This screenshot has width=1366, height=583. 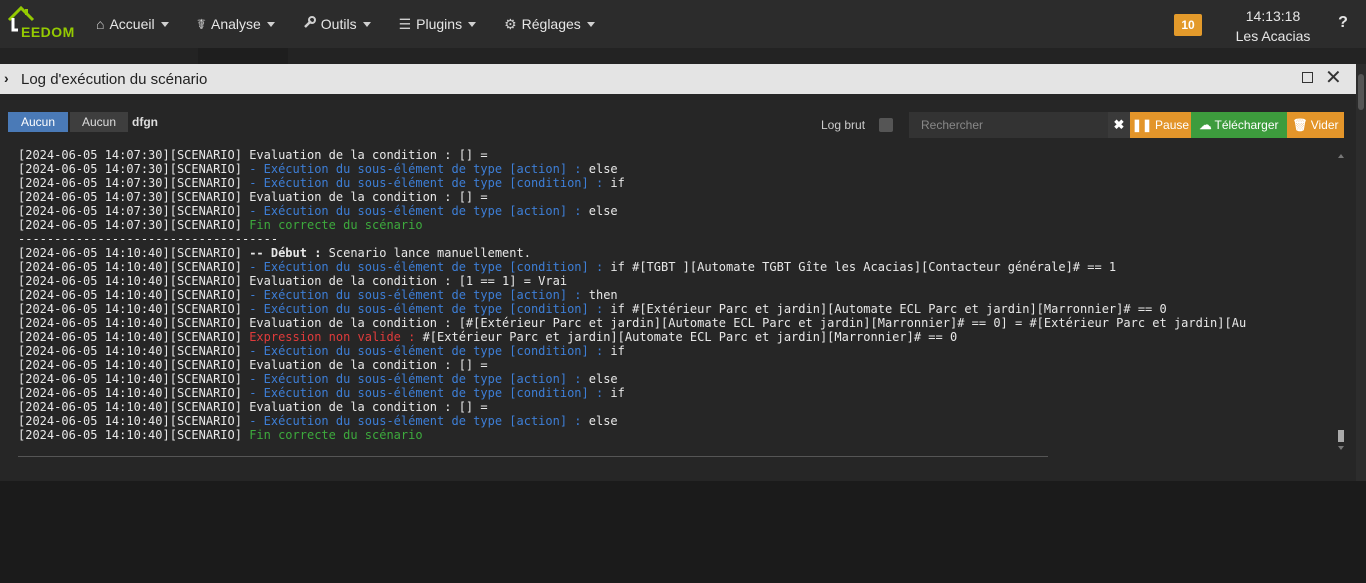 What do you see at coordinates (201, 23) in the screenshot?
I see `stethoscope-icon: ☤` at bounding box center [201, 23].